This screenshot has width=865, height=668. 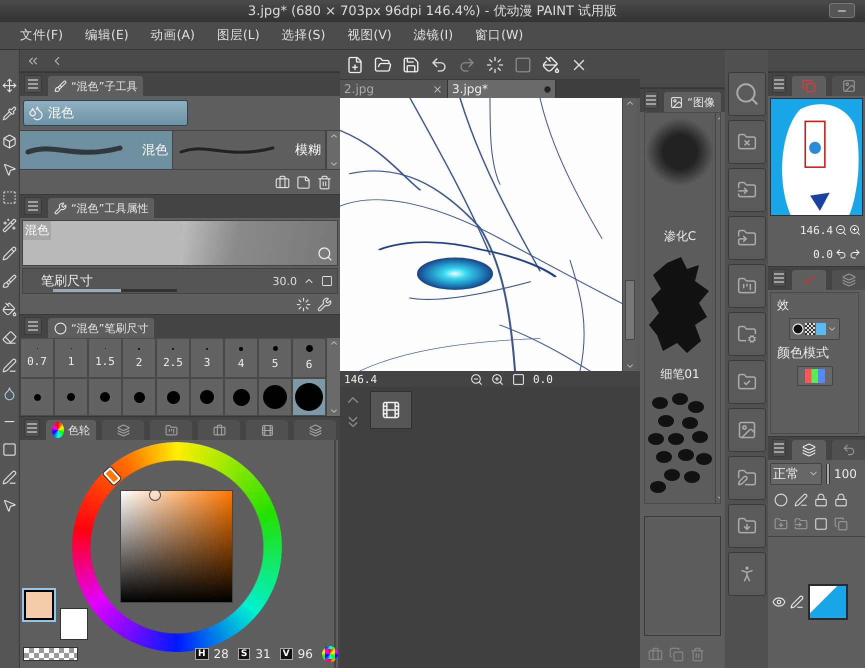 What do you see at coordinates (309, 358) in the screenshot?
I see `brush-size-option: 6` at bounding box center [309, 358].